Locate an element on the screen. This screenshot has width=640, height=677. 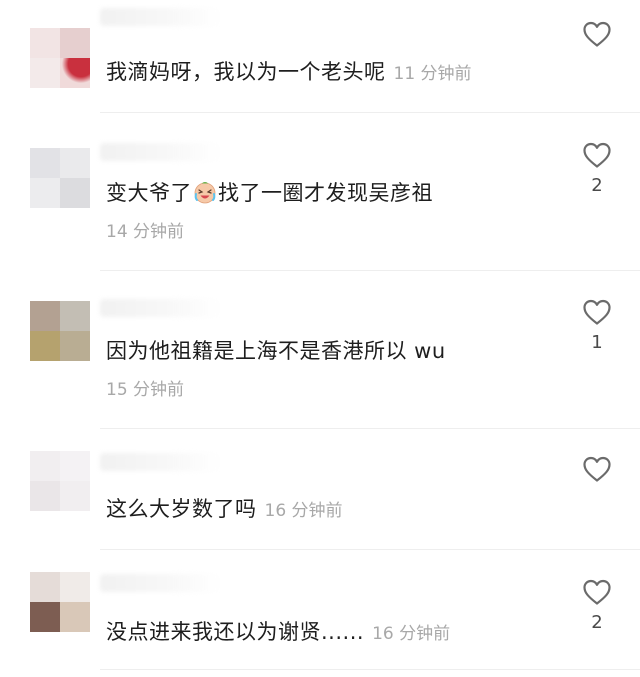
comment-text: 变大爷了 找了一圈才发现吴彦祖 is located at coordinates (333, 192).